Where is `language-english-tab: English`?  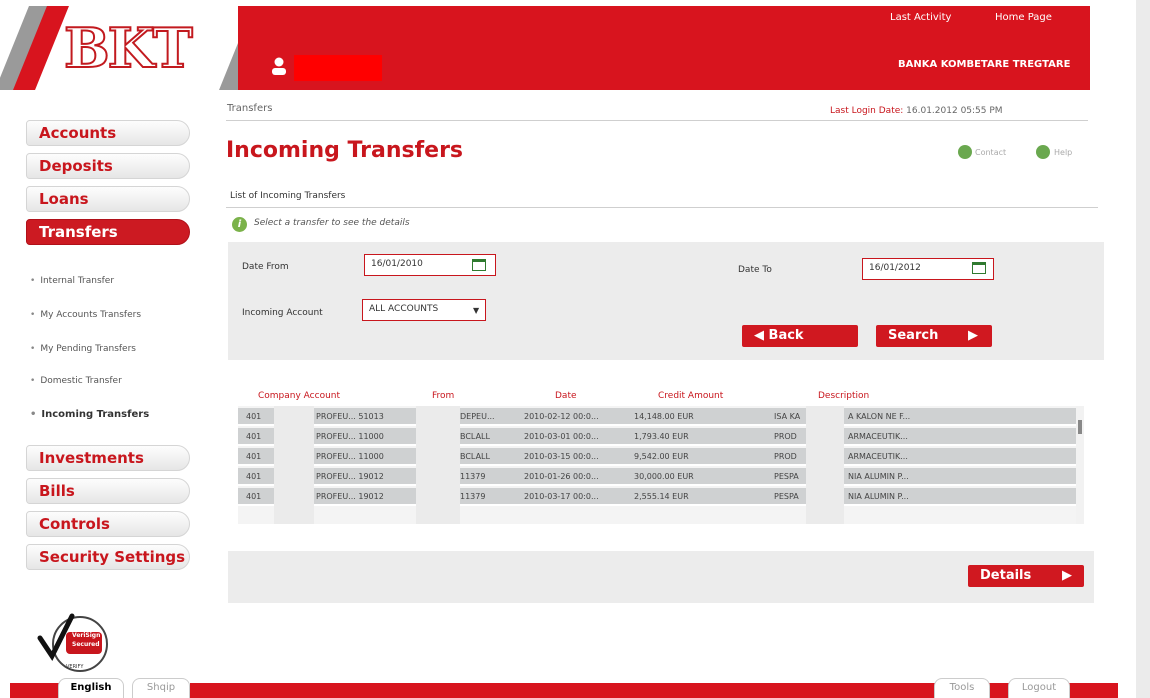
language-english-tab: English is located at coordinates (91, 688).